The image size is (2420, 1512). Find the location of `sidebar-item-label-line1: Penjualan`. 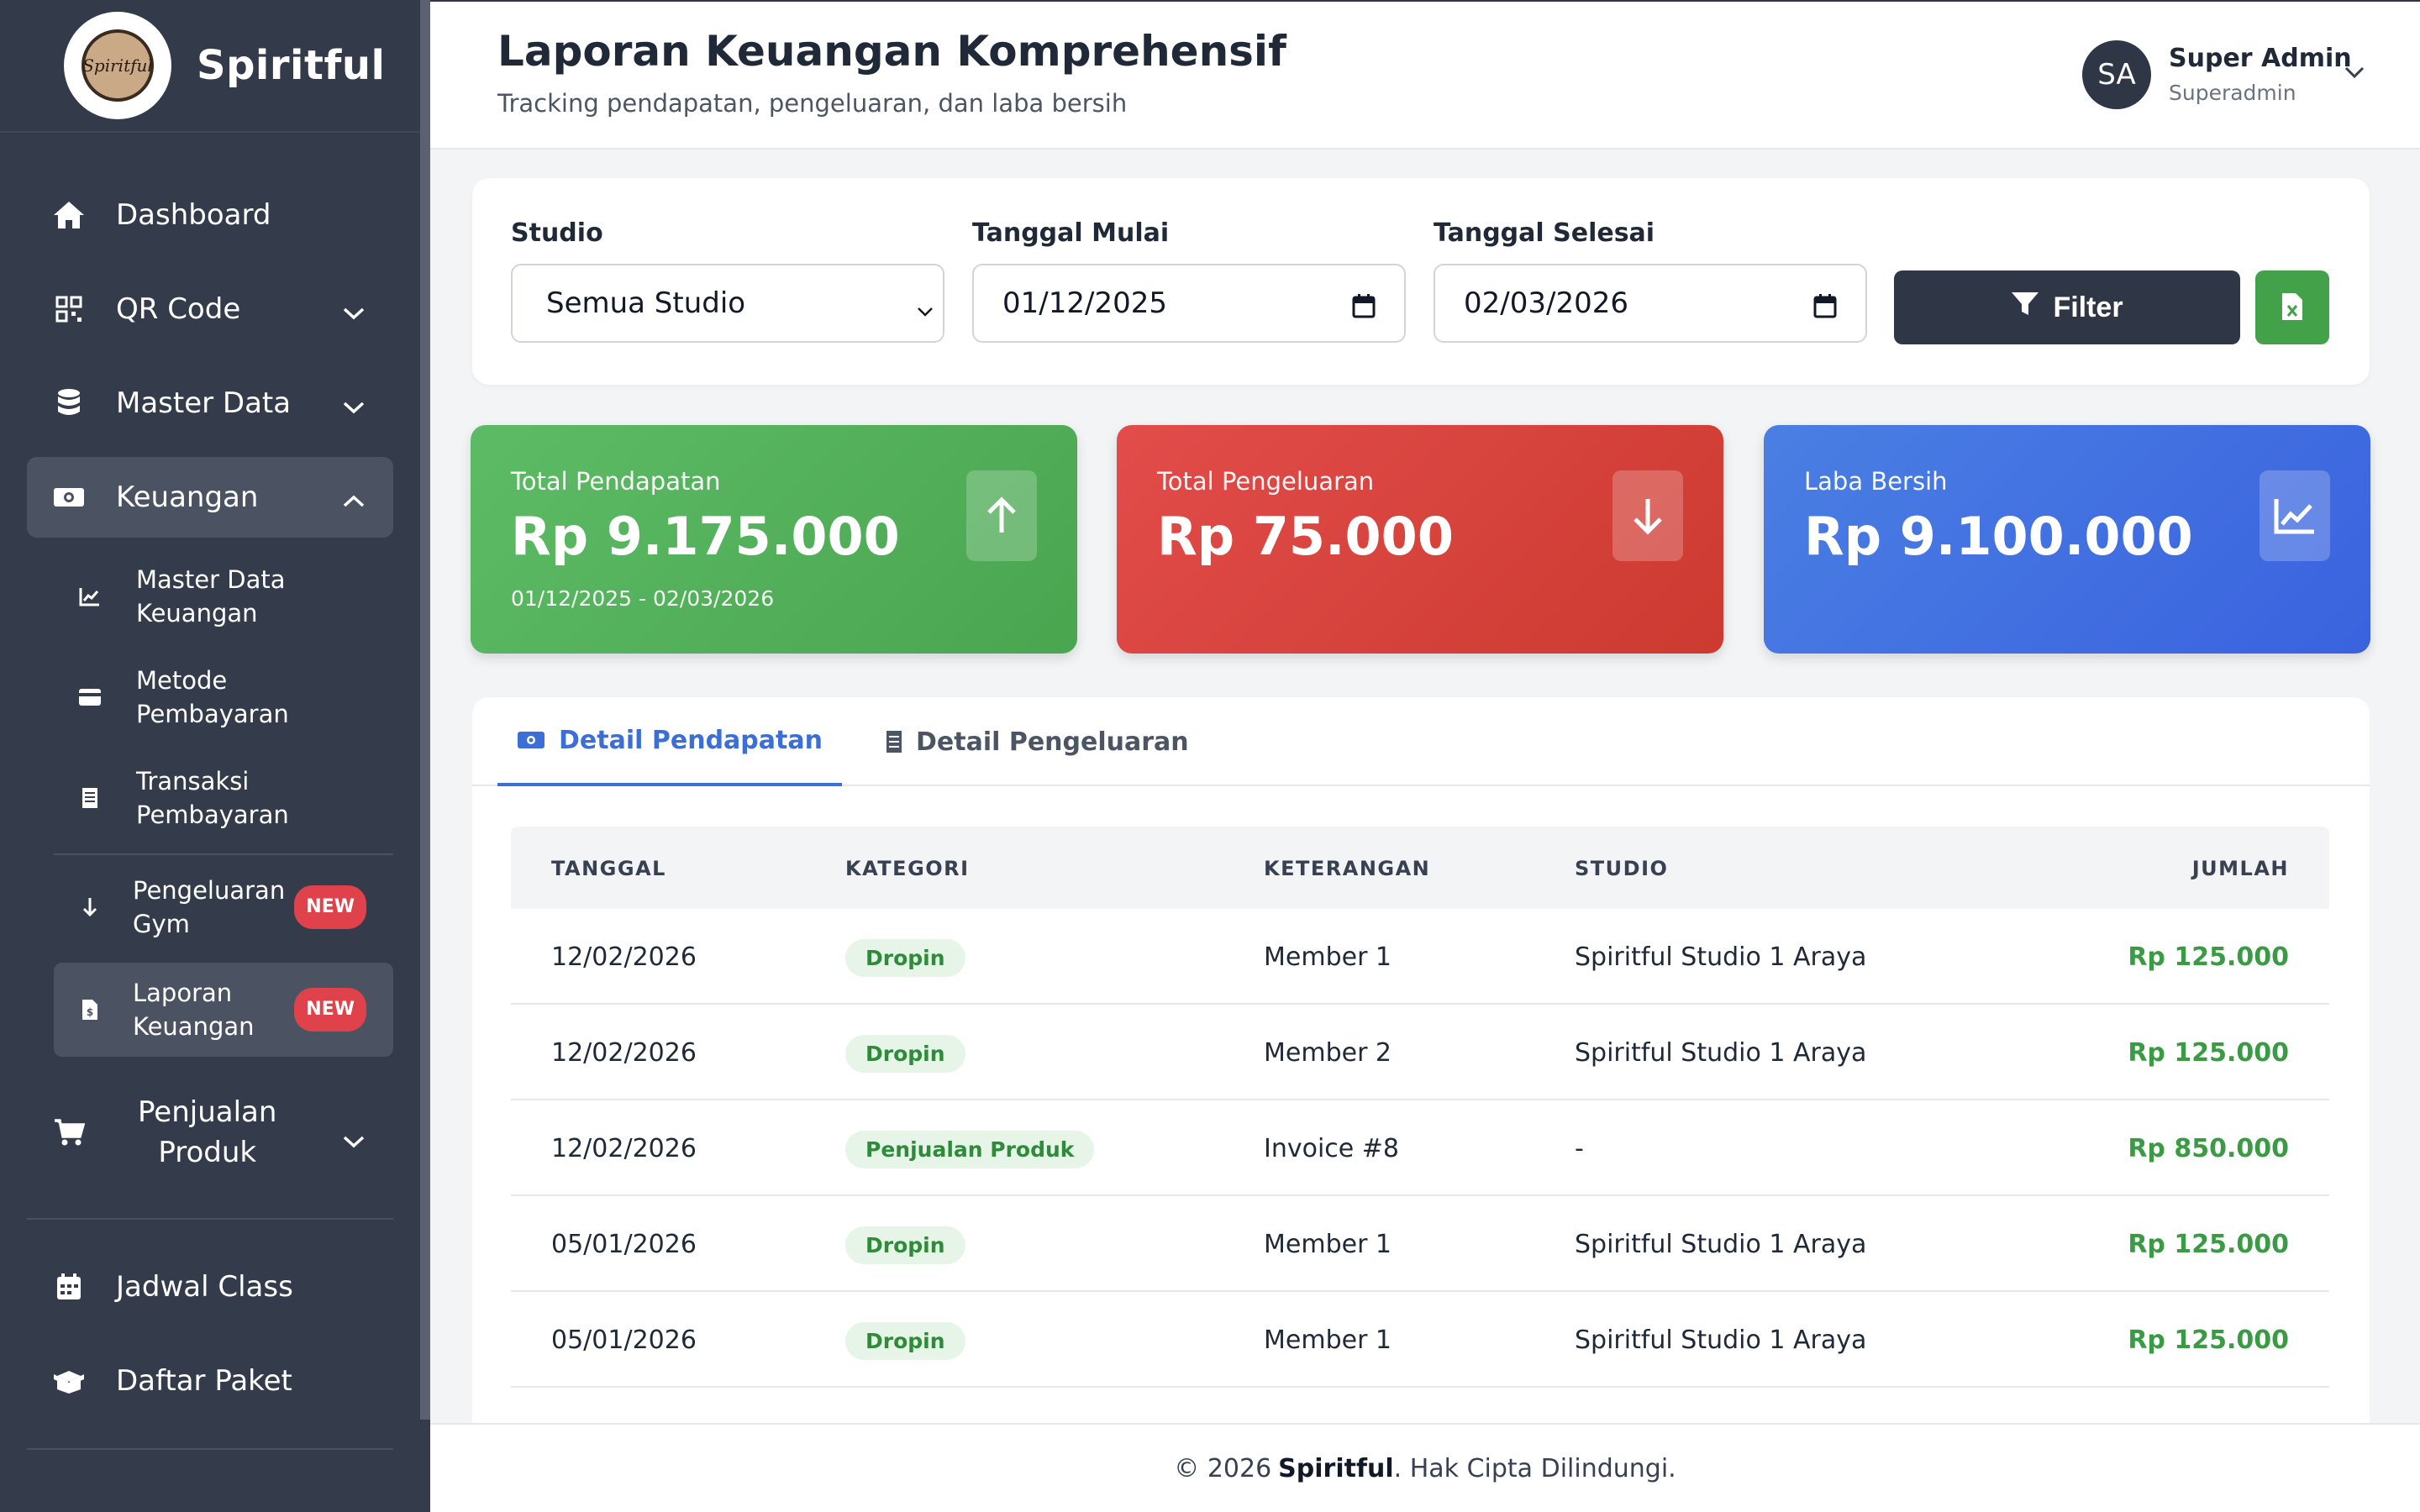

sidebar-item-label-line1: Penjualan is located at coordinates (207, 1112).